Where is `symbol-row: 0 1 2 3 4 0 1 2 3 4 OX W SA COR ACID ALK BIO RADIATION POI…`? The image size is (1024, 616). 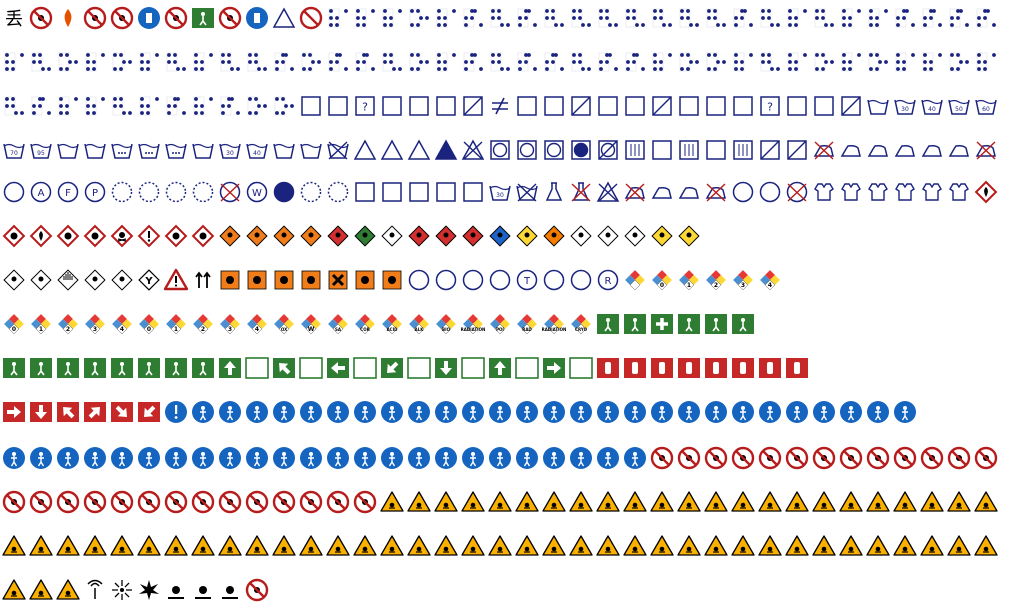 symbol-row: 0 1 2 3 4 0 1 2 3 4 OX W SA COR ACID ALK BIO RADIATION POI… is located at coordinates (380, 327).